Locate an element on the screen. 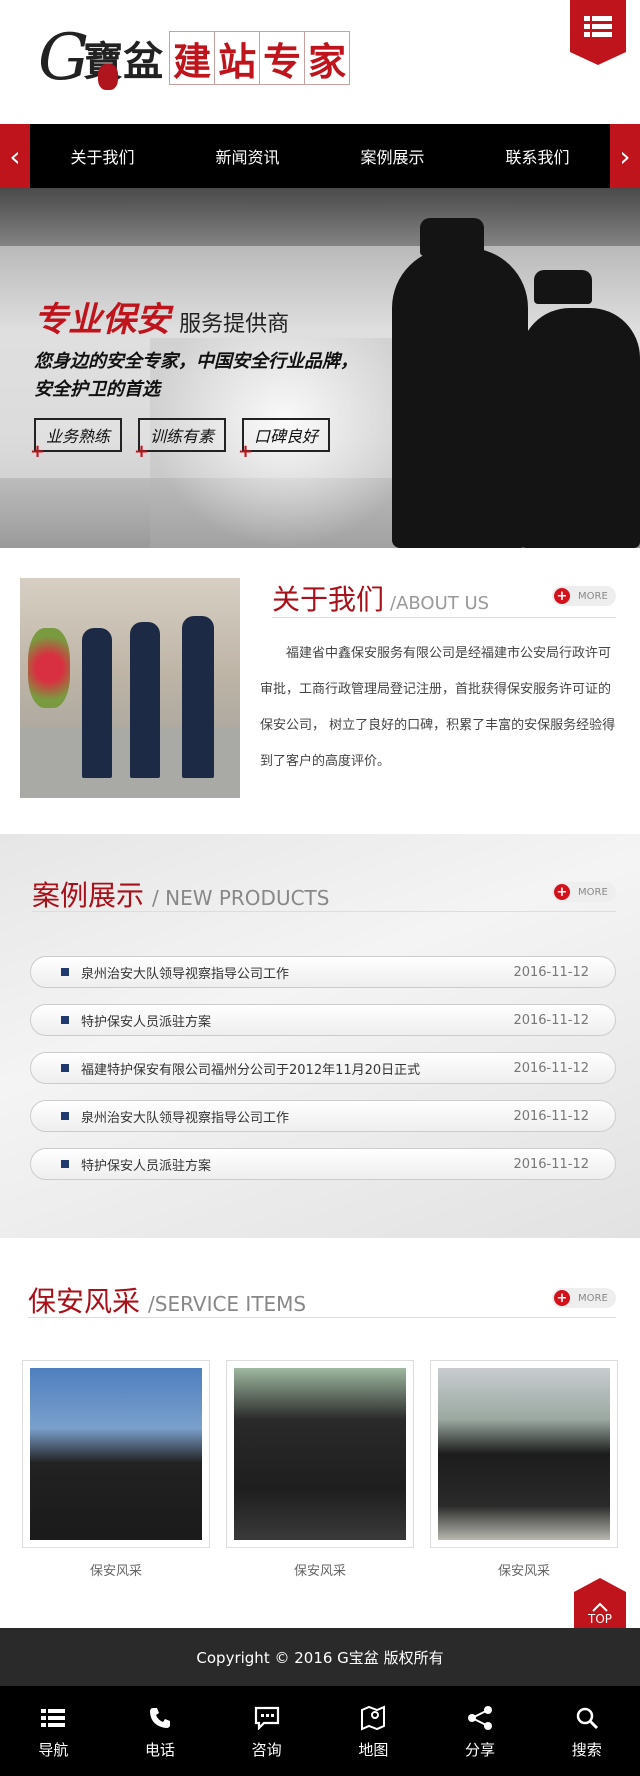 The height and width of the screenshot is (1776, 640). bottom-nav-consult: 咨询 is located at coordinates (266, 1731).